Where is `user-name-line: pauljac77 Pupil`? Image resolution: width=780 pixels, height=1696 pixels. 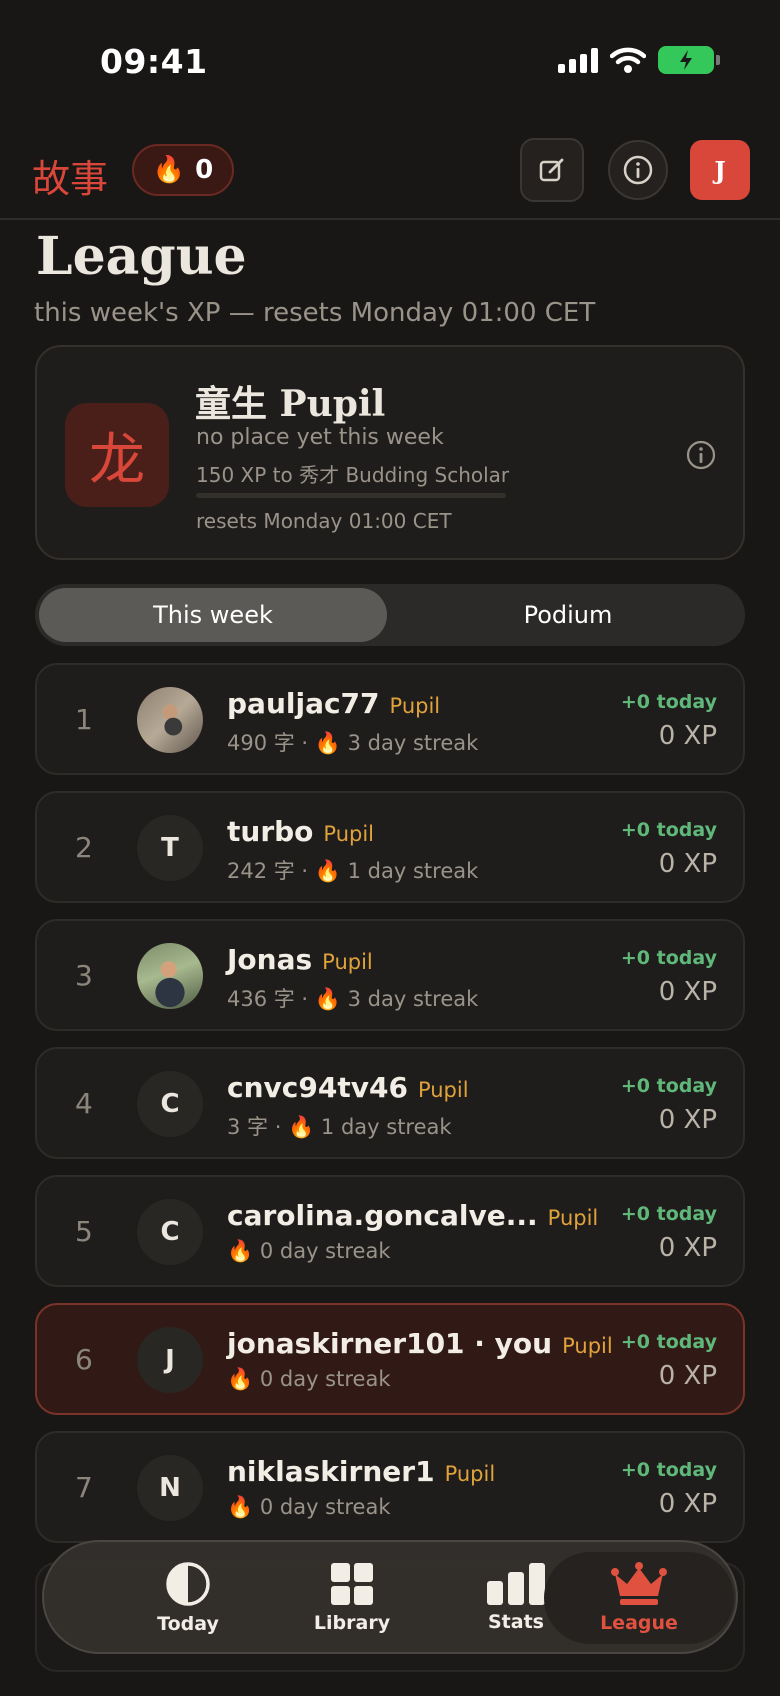 user-name-line: pauljac77 Pupil is located at coordinates (333, 703).